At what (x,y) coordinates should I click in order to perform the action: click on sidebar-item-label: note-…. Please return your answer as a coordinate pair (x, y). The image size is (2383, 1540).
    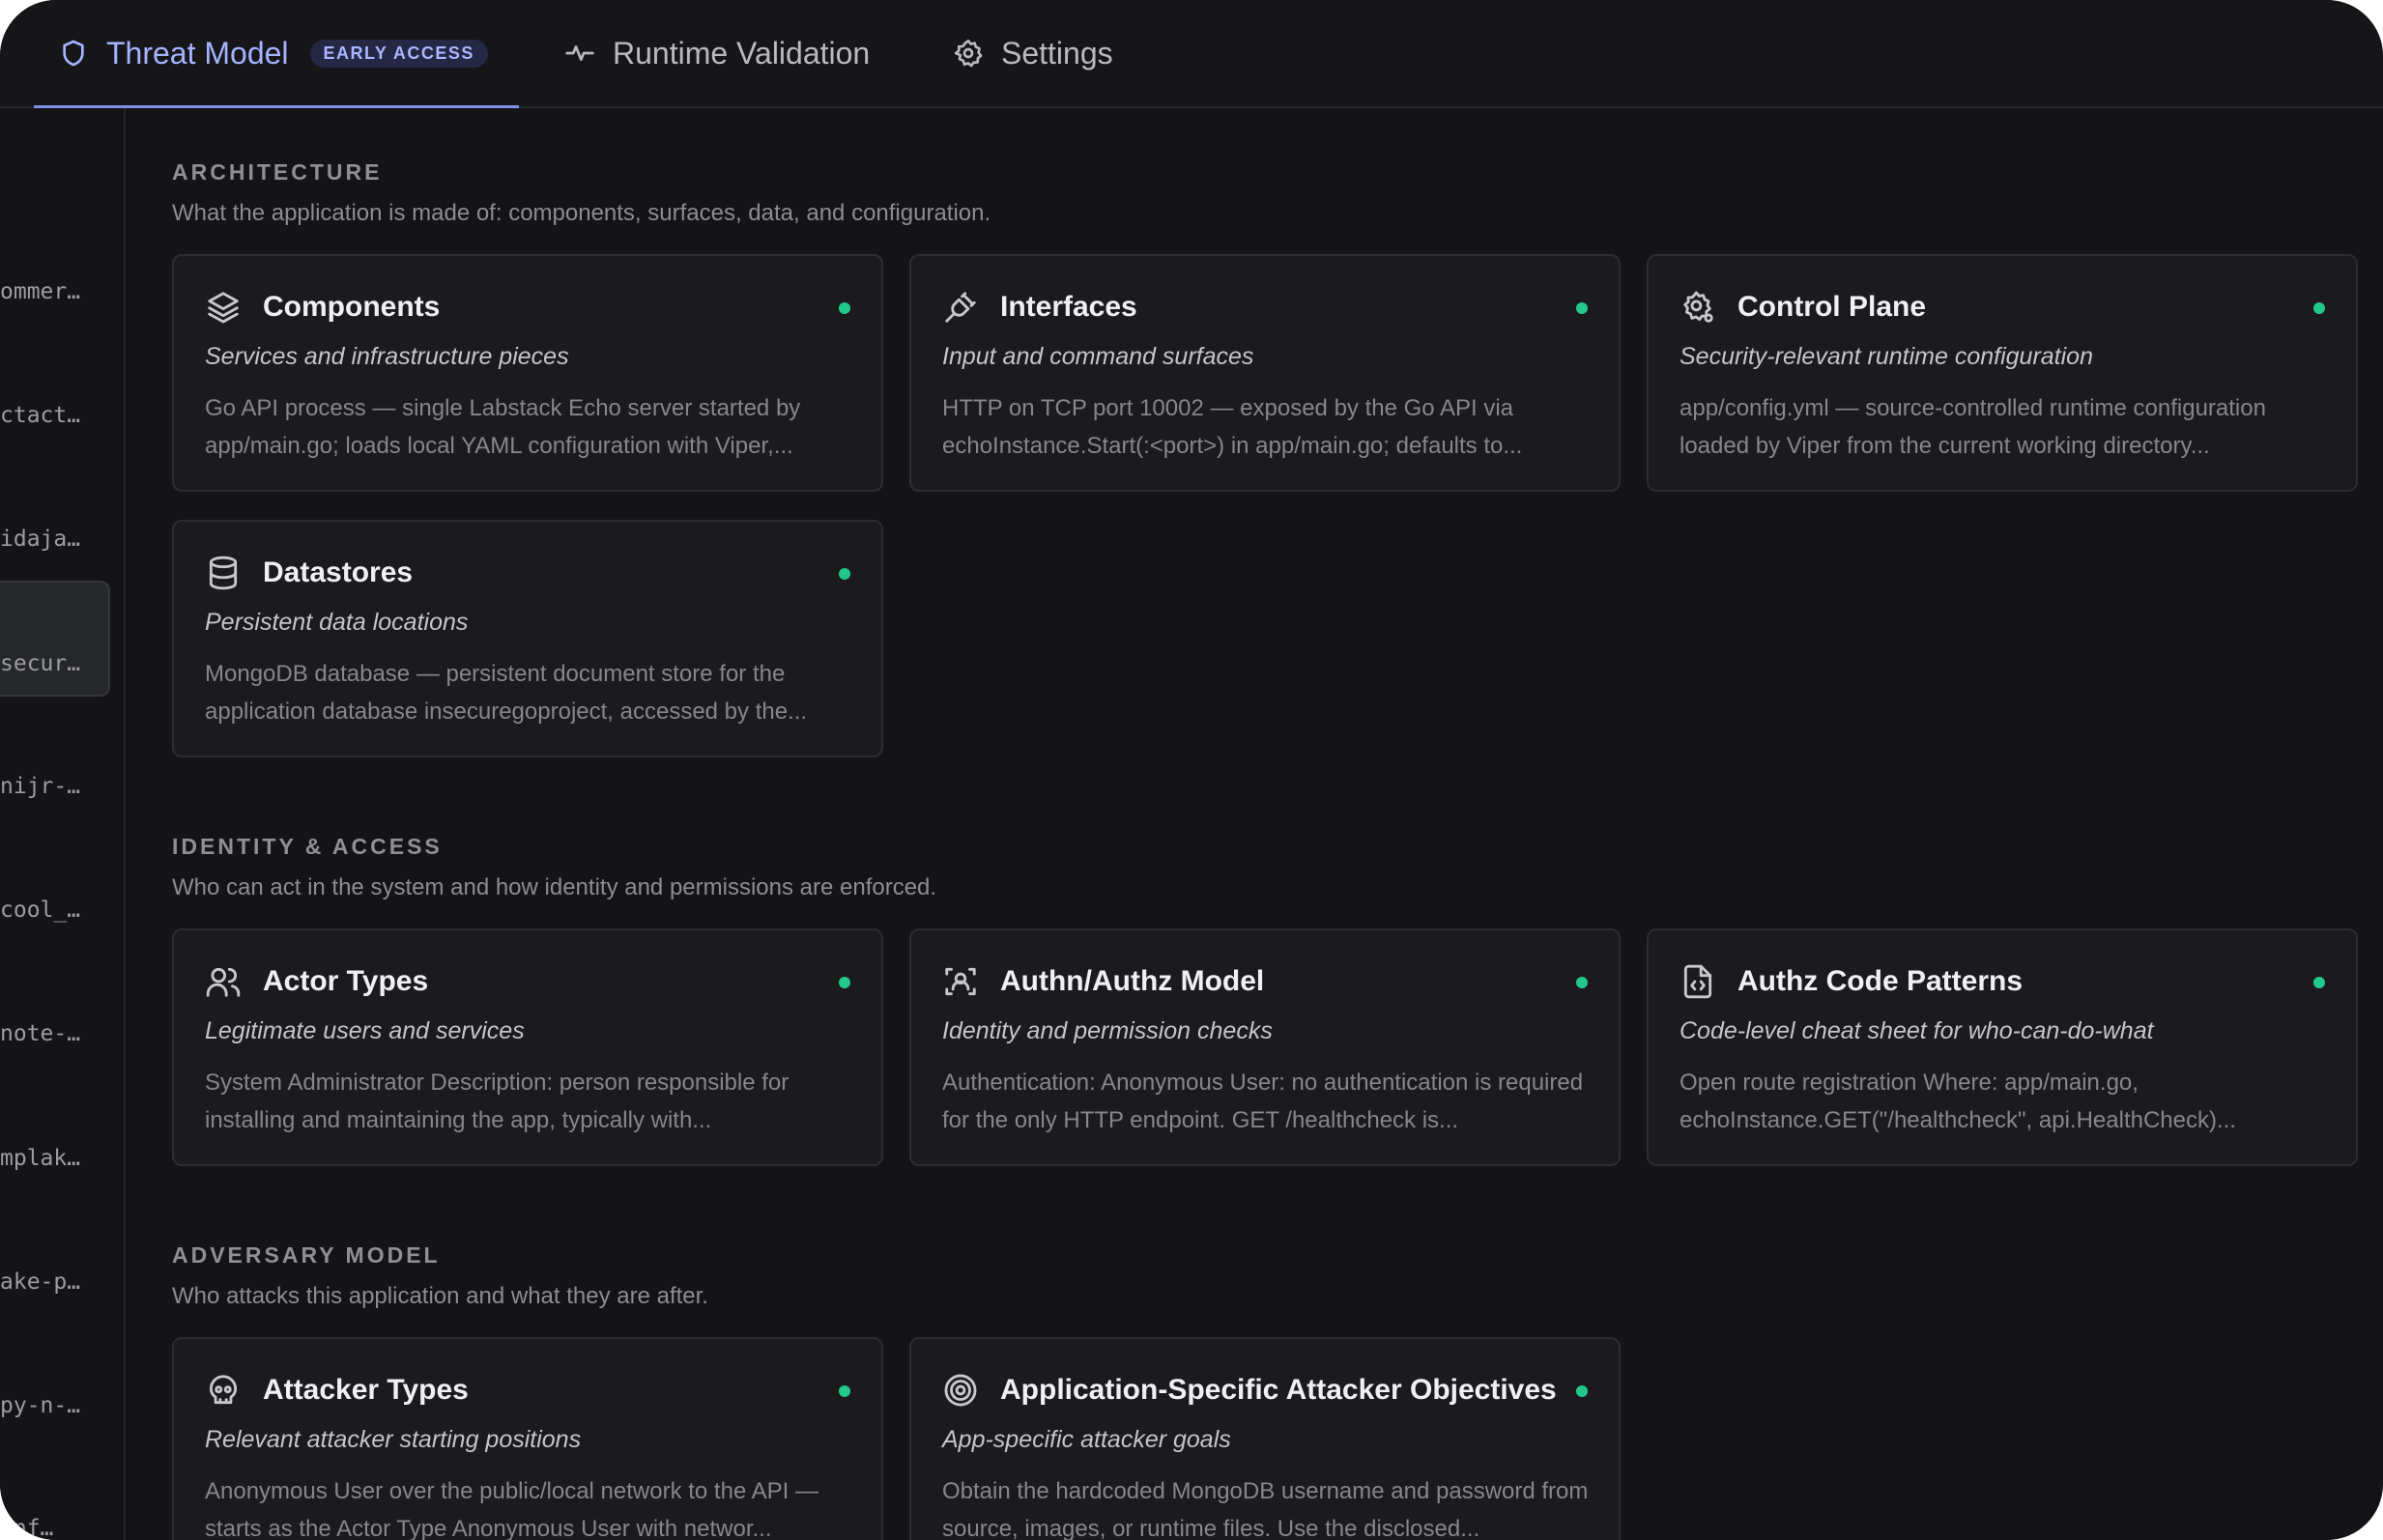
    Looking at the image, I should click on (40, 1033).